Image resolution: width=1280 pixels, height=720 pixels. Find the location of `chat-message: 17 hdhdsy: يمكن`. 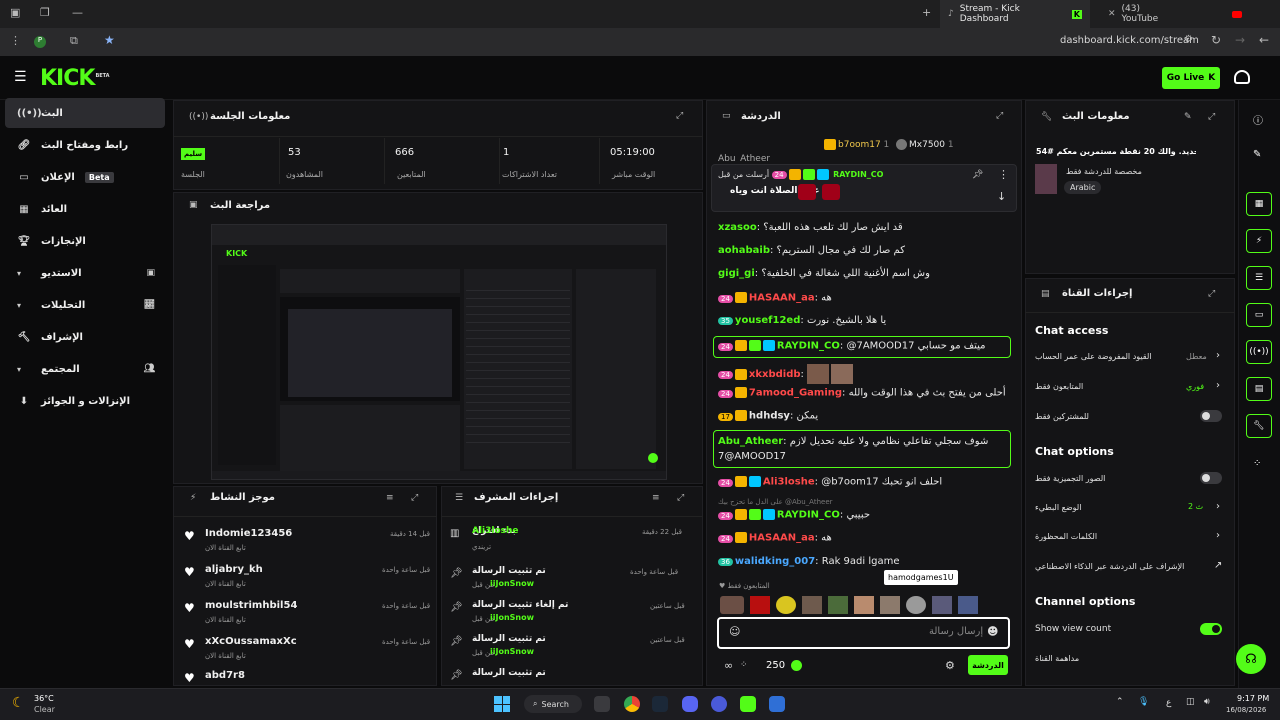

chat-message: 17 hdhdsy: يمكن is located at coordinates (768, 416).